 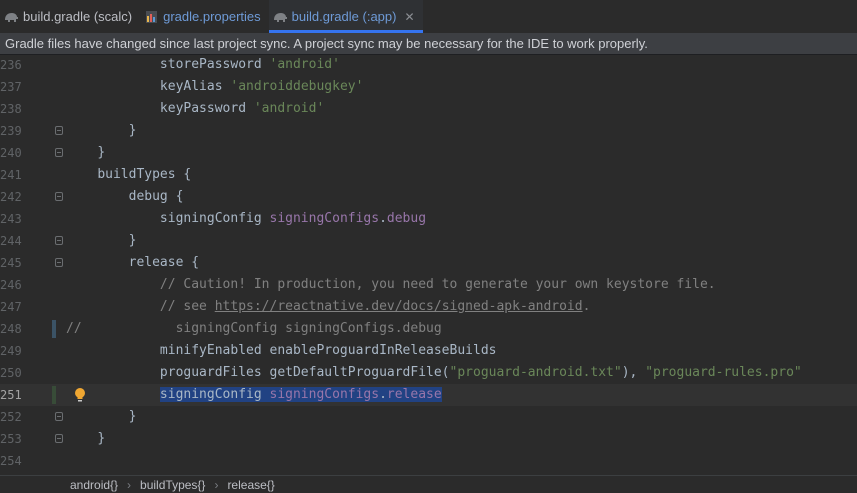 What do you see at coordinates (409, 17) in the screenshot?
I see `close-icon: ✕` at bounding box center [409, 17].